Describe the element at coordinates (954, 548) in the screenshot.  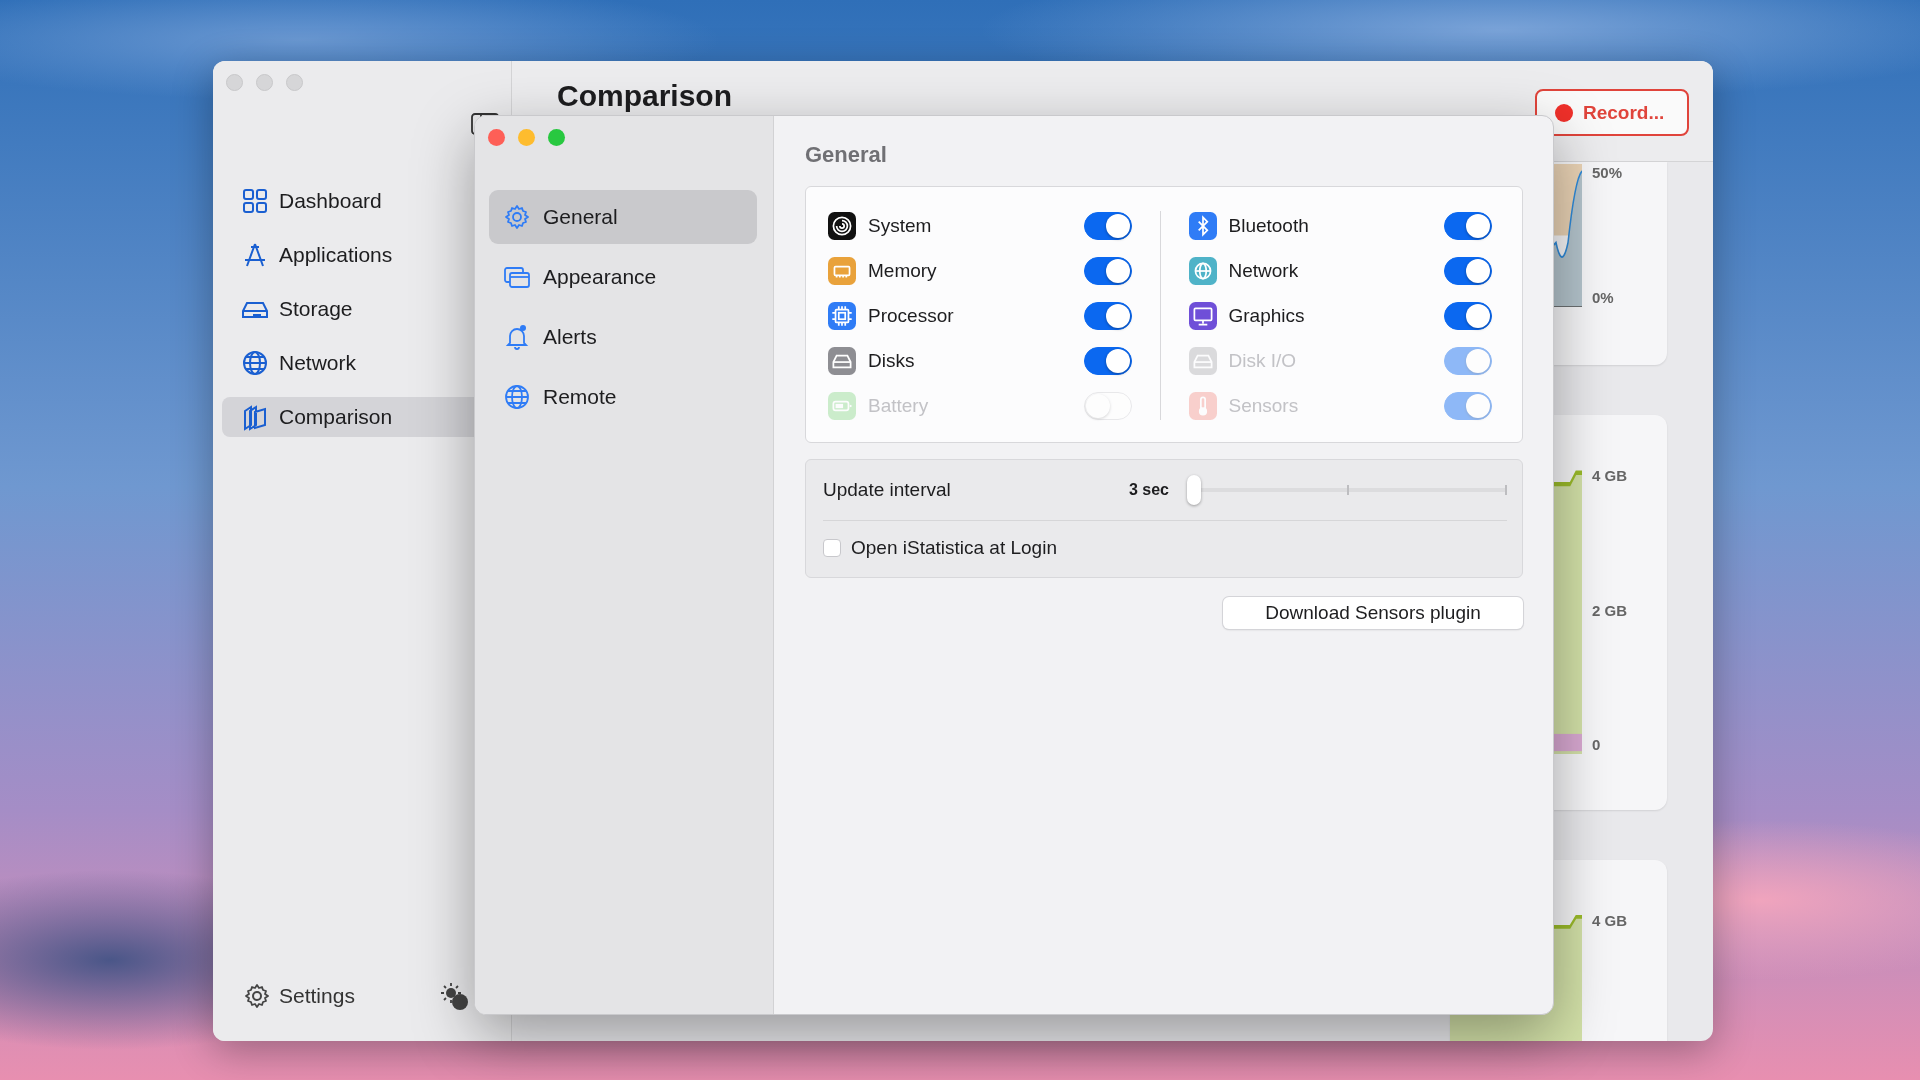
I see `checkbox-label: Open iStatistica at Login` at that location.